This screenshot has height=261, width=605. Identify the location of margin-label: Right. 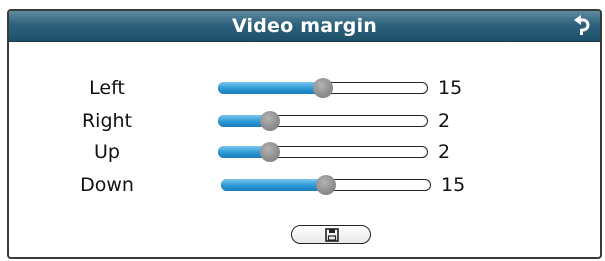
(107, 121).